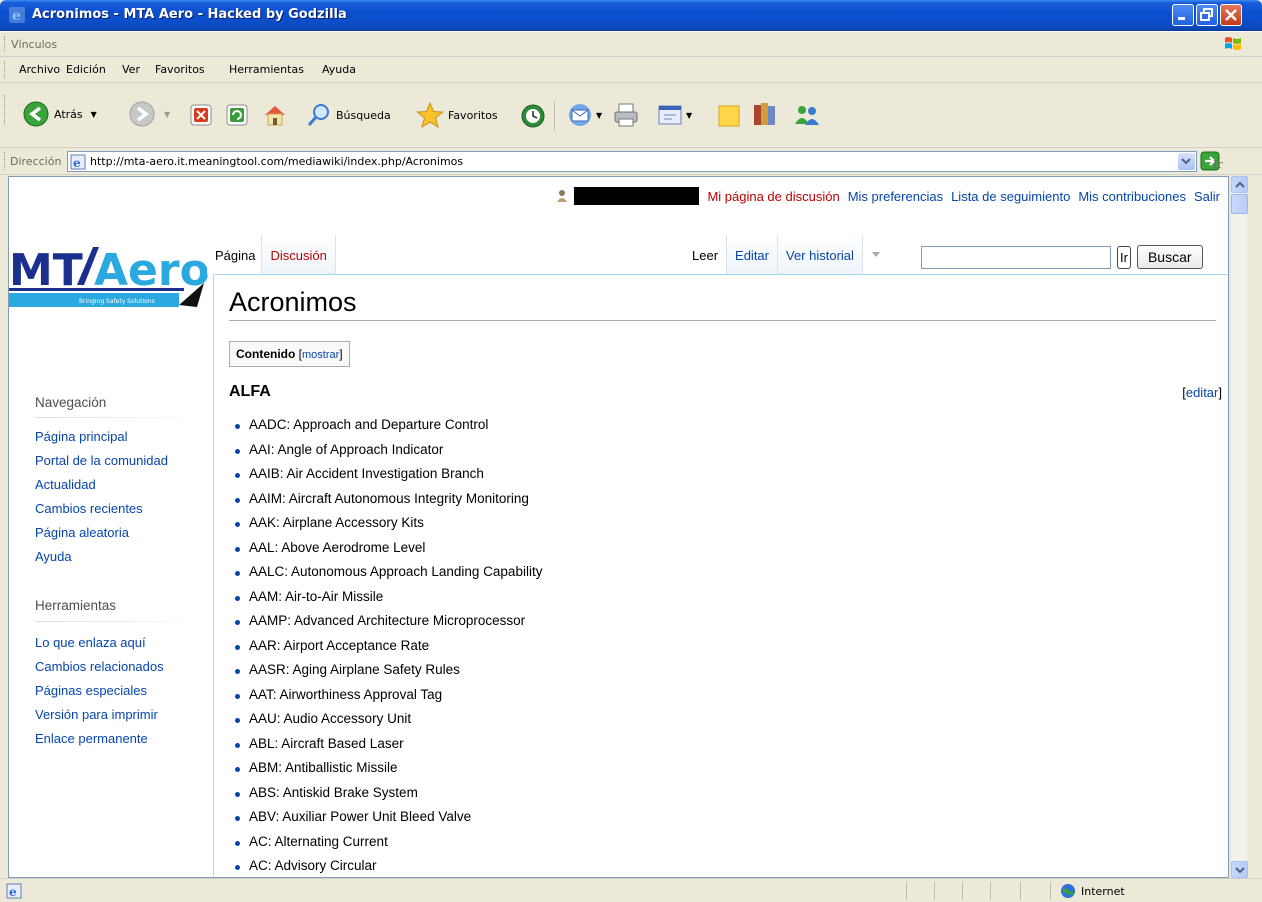 The image size is (1262, 902). I want to click on note-icon, so click(729, 116).